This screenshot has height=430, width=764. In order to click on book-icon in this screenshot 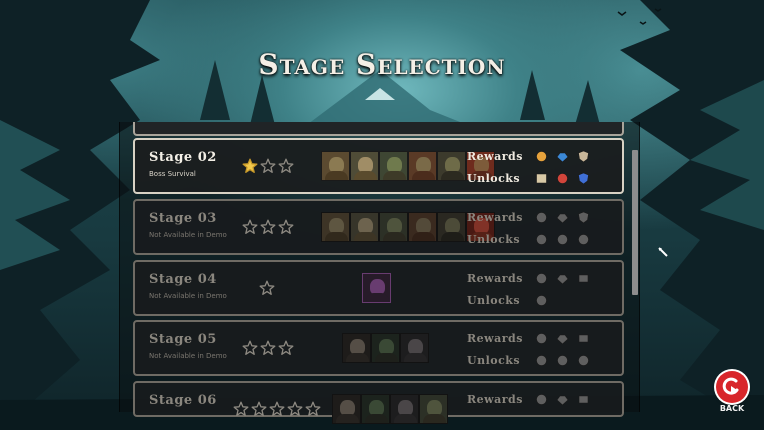, I will do `click(541, 178)`.